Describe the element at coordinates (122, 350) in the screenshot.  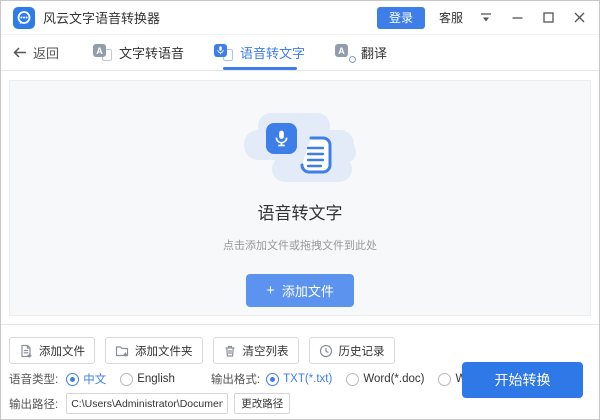
I see `folder-plus-icon` at that location.